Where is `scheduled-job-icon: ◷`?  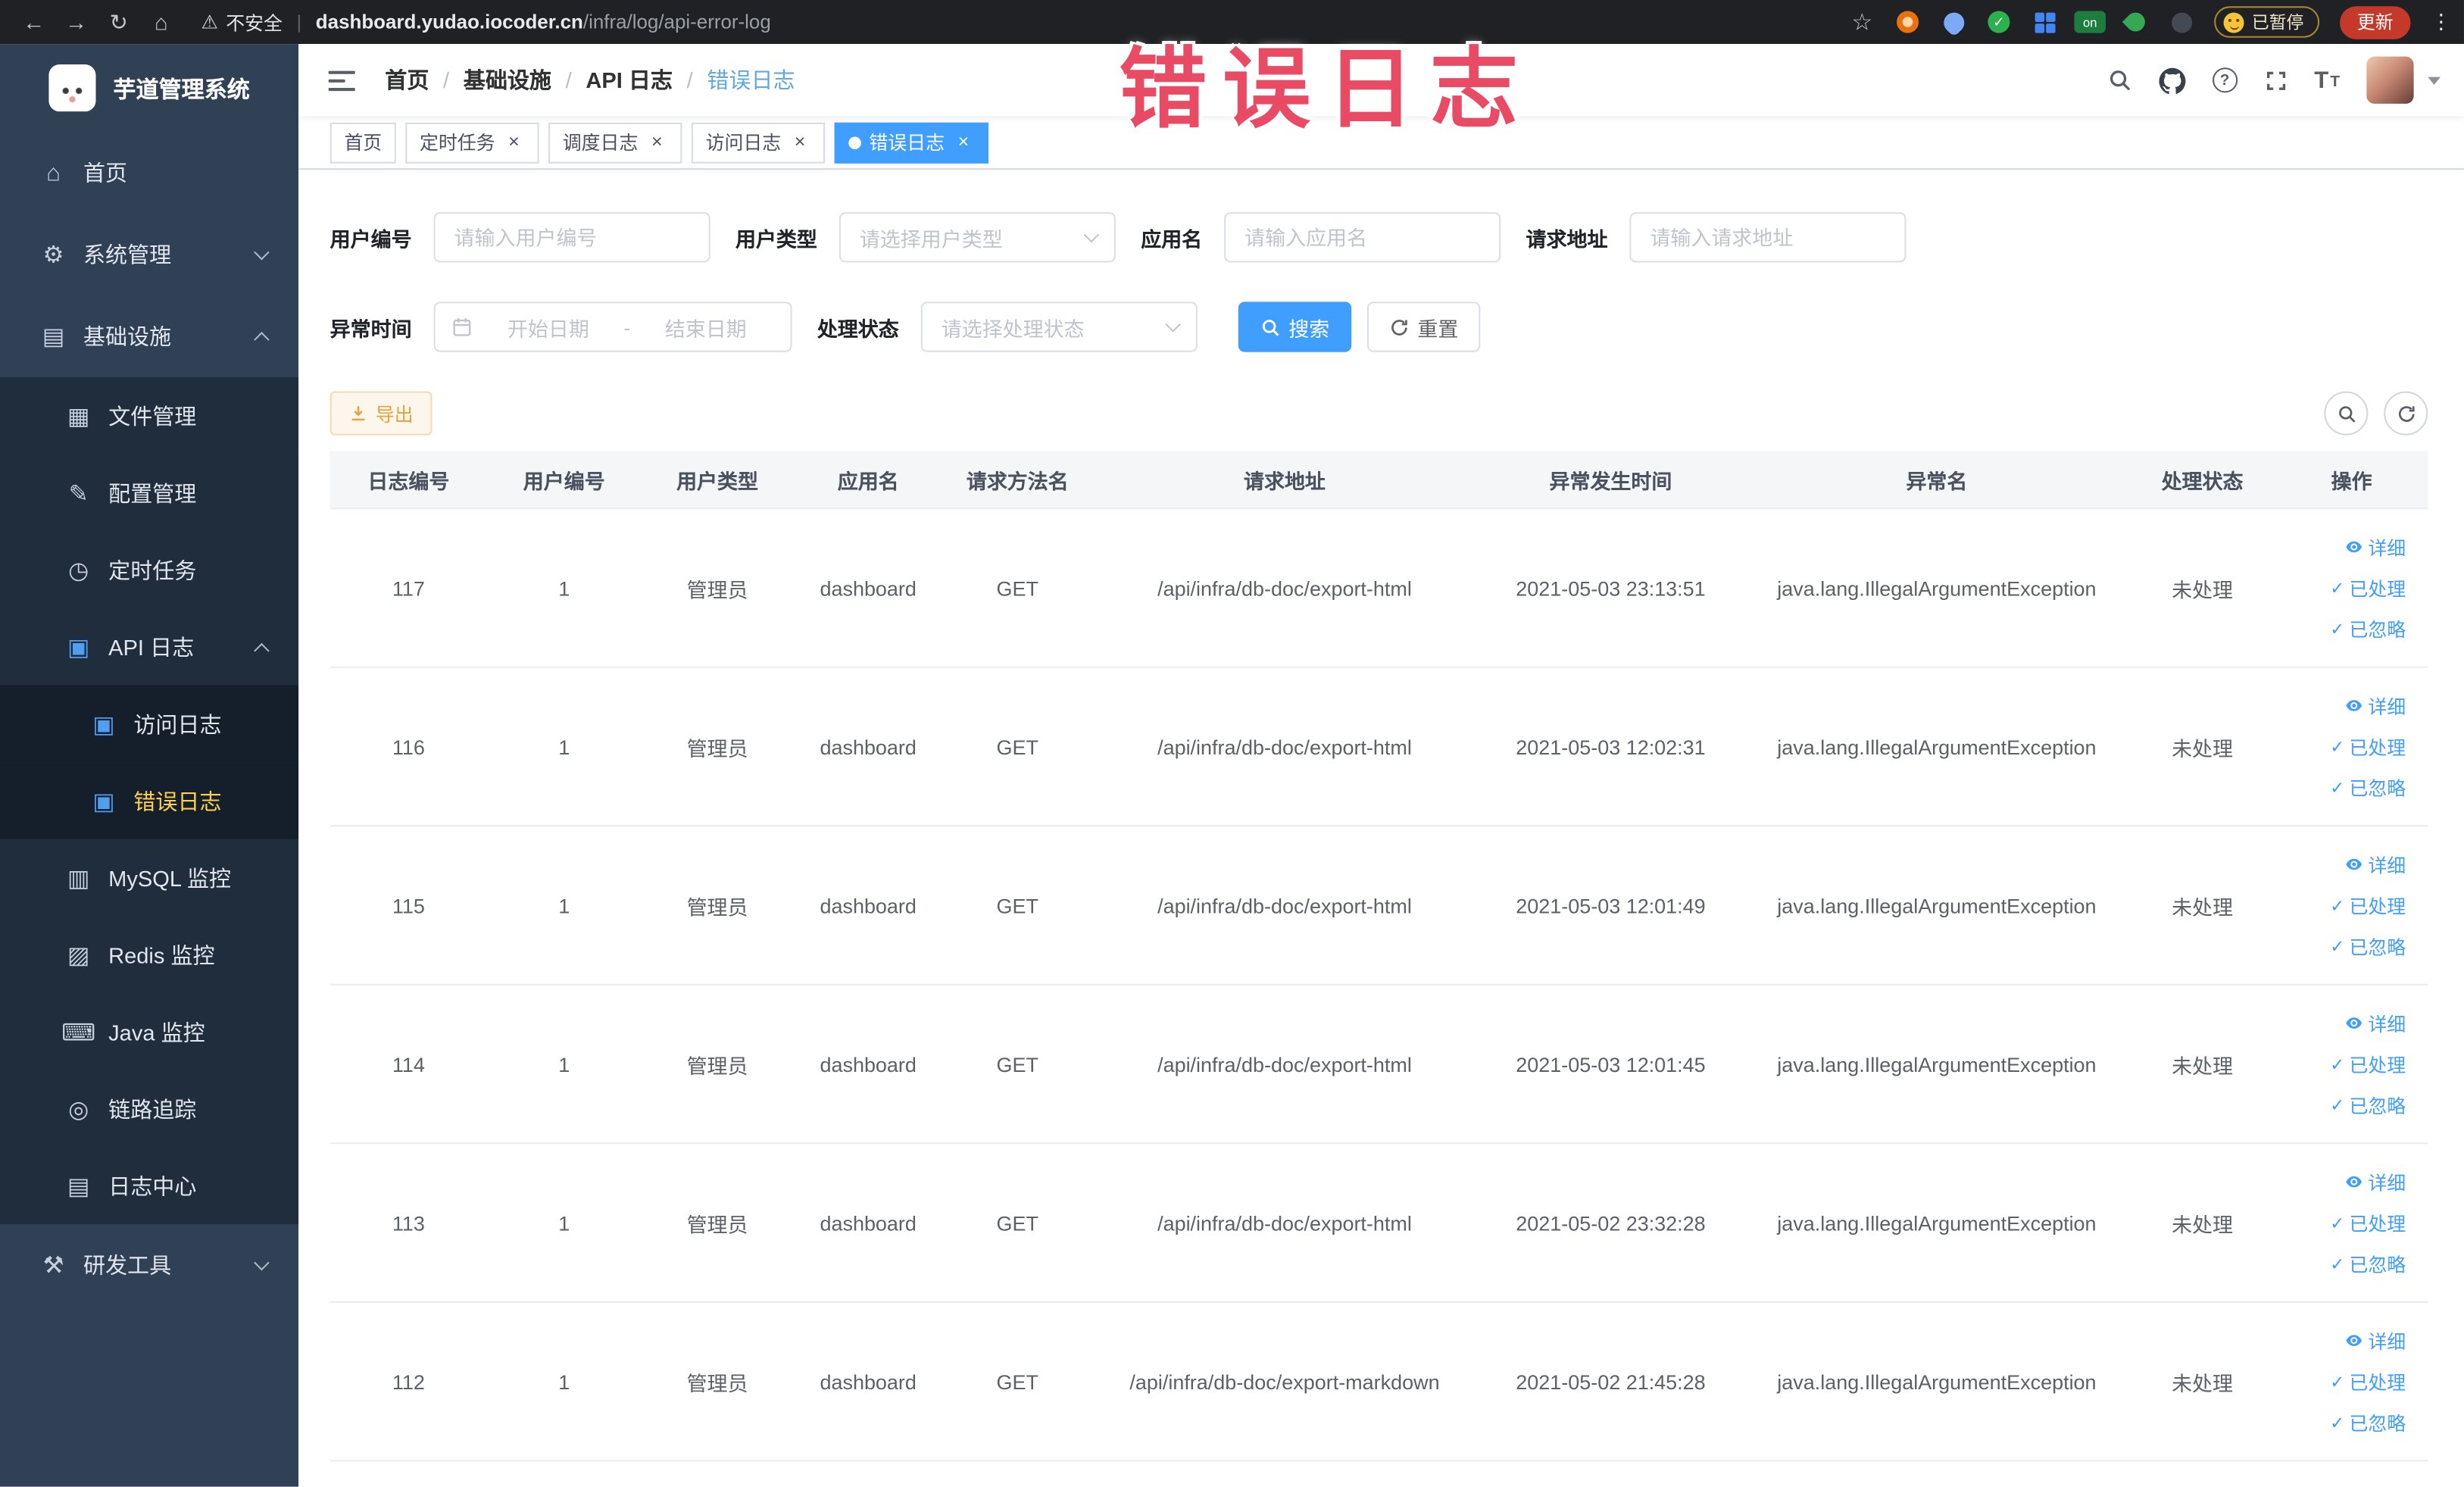
scheduled-job-icon: ◷ is located at coordinates (78, 570).